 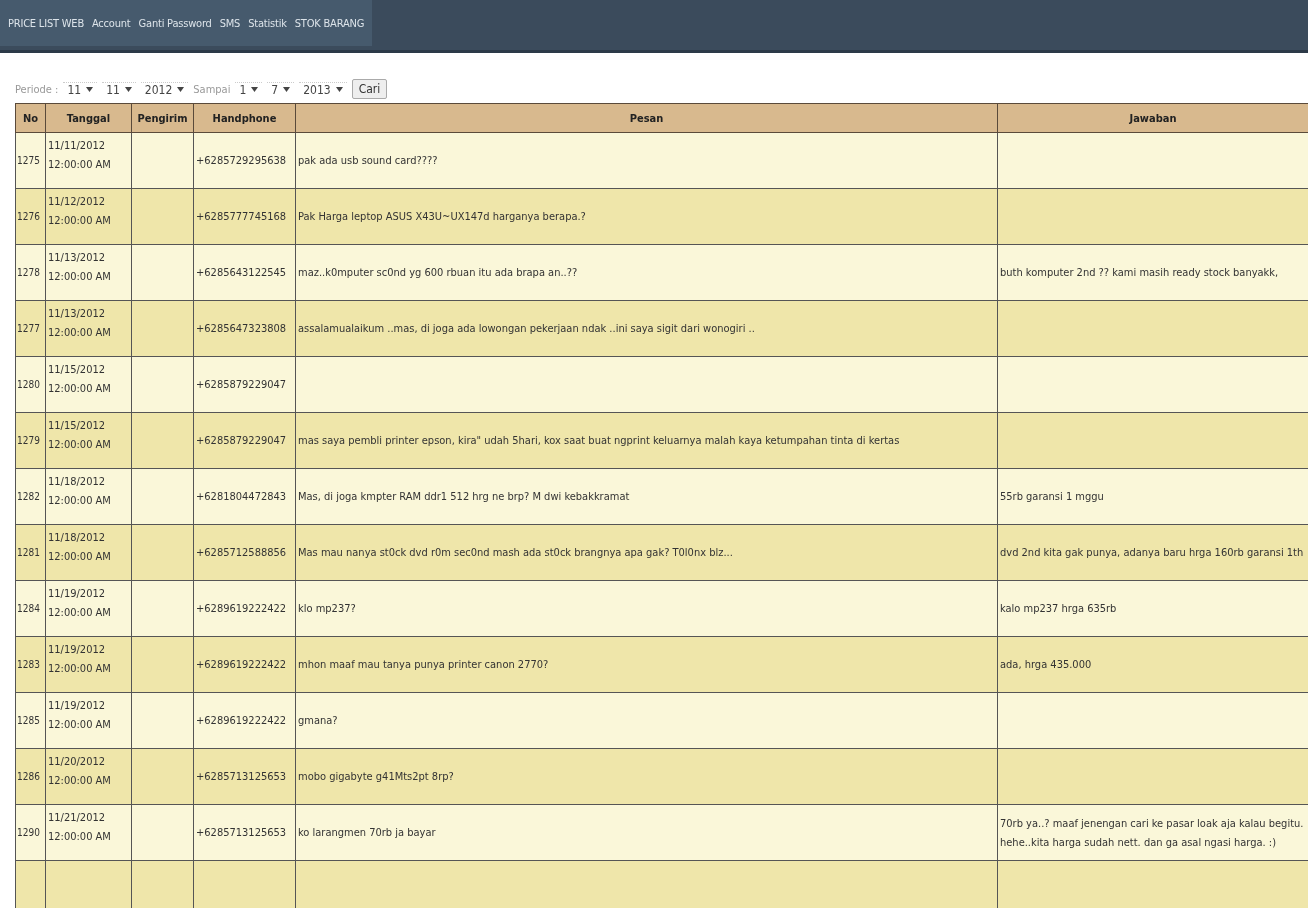 What do you see at coordinates (212, 89) in the screenshot?
I see `until-label: Sampai` at bounding box center [212, 89].